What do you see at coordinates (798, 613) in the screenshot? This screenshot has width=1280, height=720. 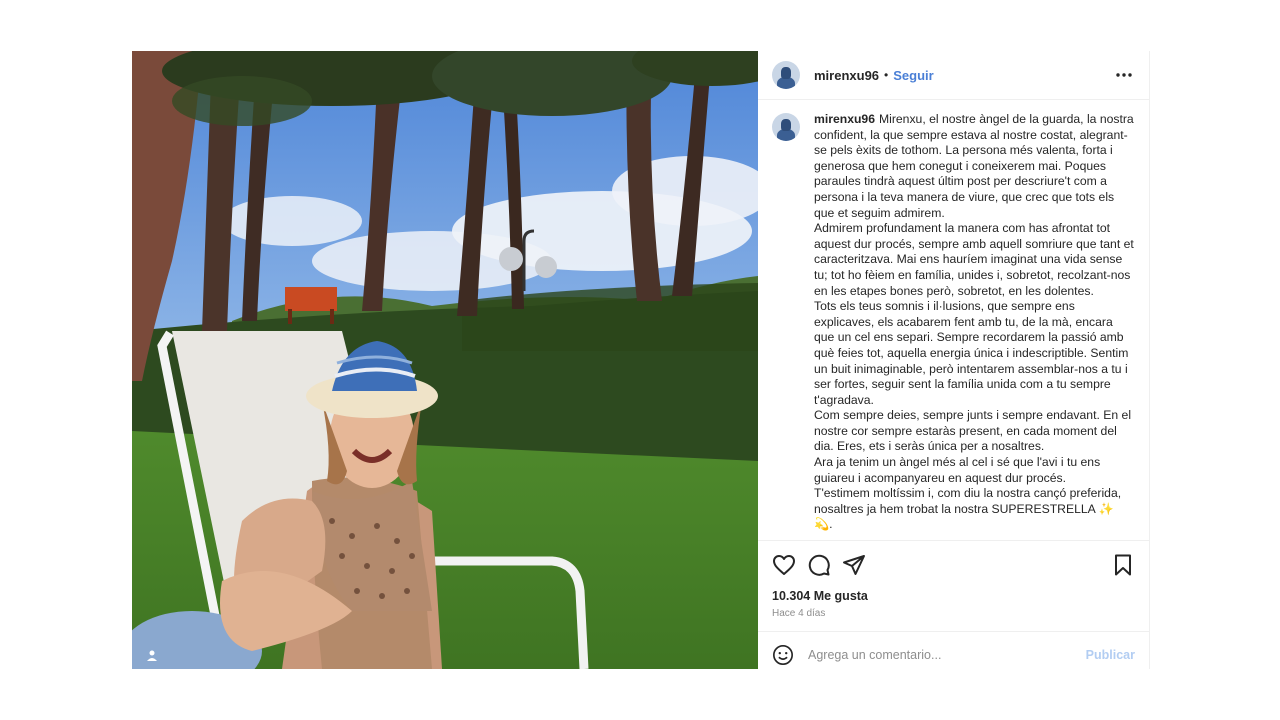 I see `post-timestamp: Hace 4 días` at bounding box center [798, 613].